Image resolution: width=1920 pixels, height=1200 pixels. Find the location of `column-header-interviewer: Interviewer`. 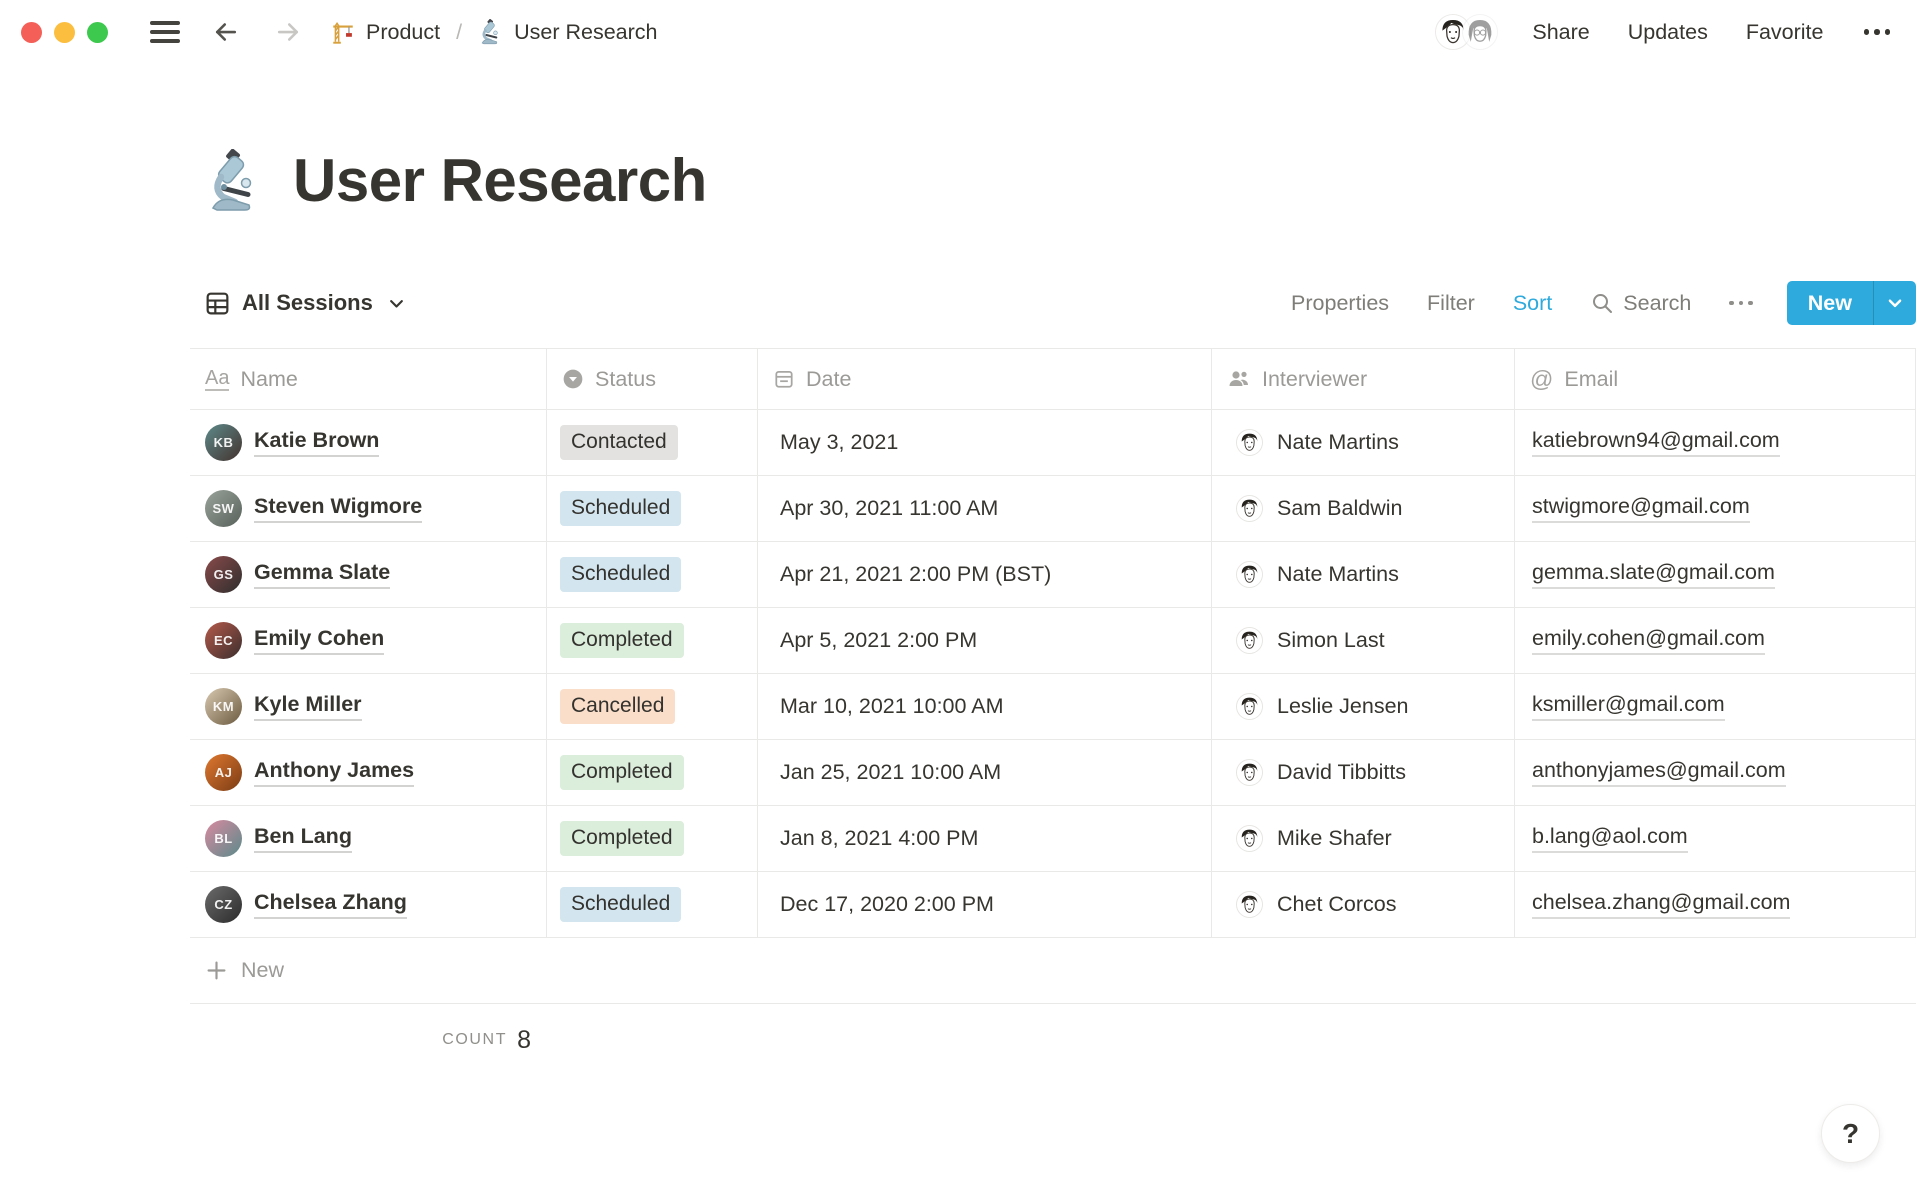

column-header-interviewer: Interviewer is located at coordinates (1363, 379).